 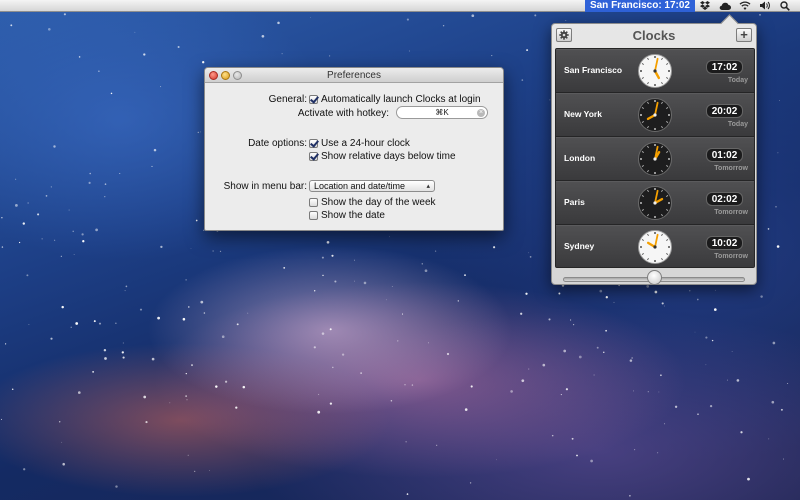 I want to click on auto-launch-option: Automatically launch Clocks at login, so click(x=395, y=99).